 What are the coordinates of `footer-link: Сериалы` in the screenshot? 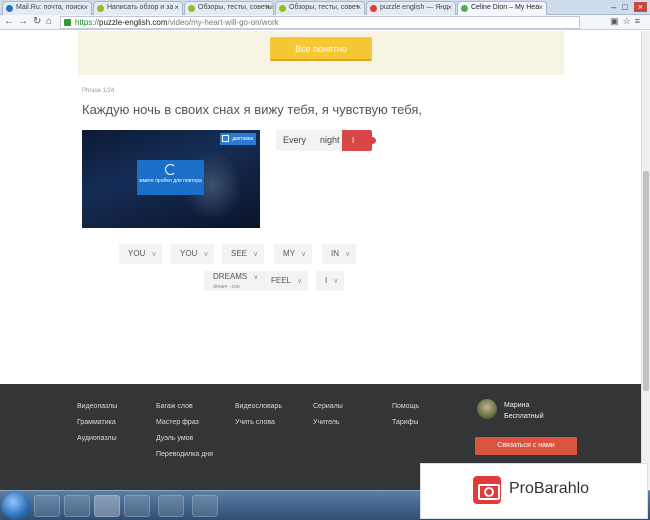 It's located at (328, 407).